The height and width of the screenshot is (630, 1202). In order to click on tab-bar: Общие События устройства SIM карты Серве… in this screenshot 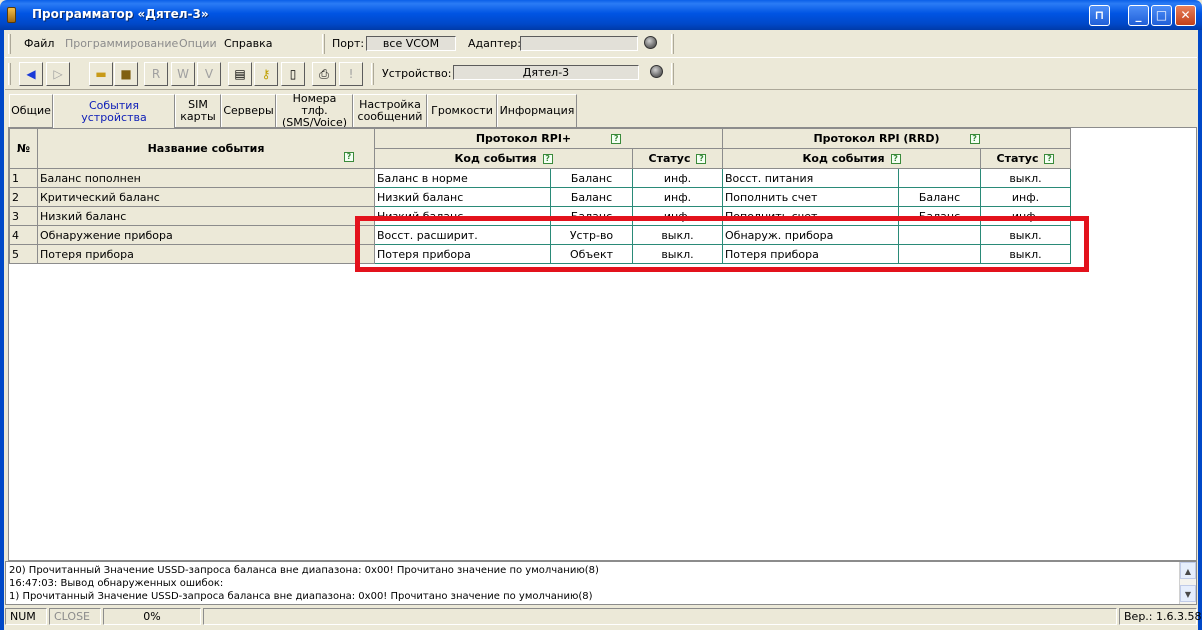, I will do `click(603, 111)`.